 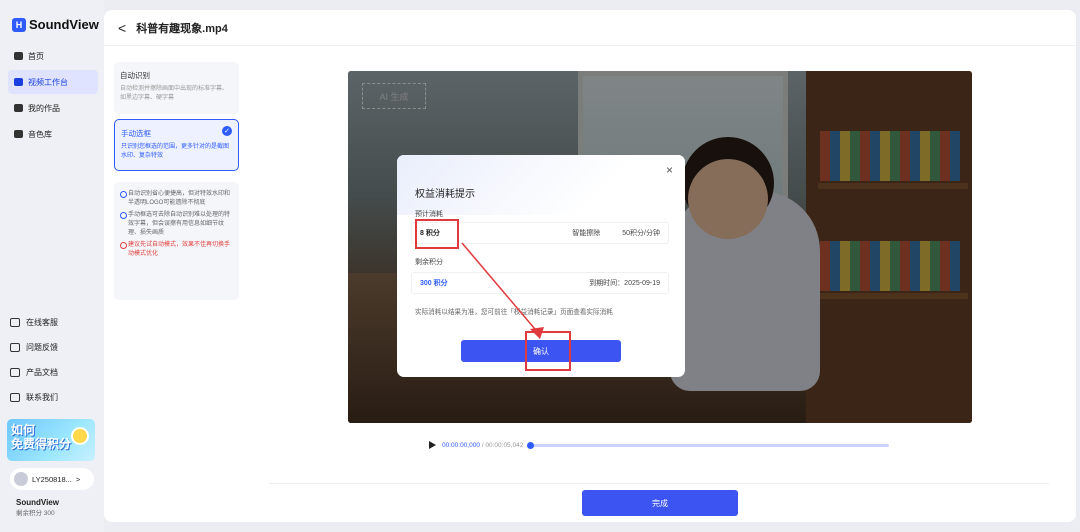 I want to click on voice-library-icon, so click(x=18, y=134).